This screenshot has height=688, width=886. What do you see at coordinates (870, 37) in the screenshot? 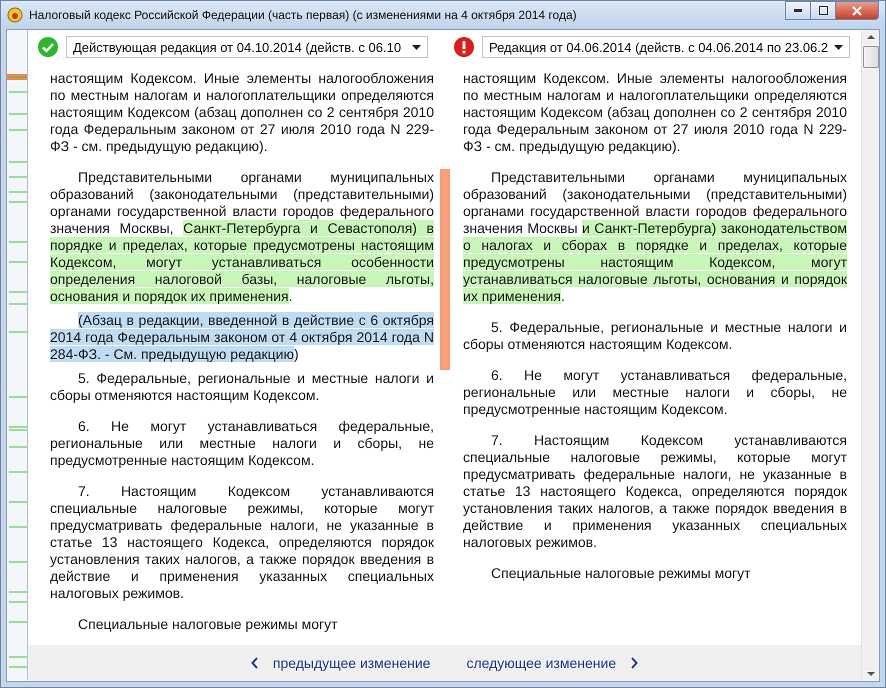
I see `scroll-up-icon` at bounding box center [870, 37].